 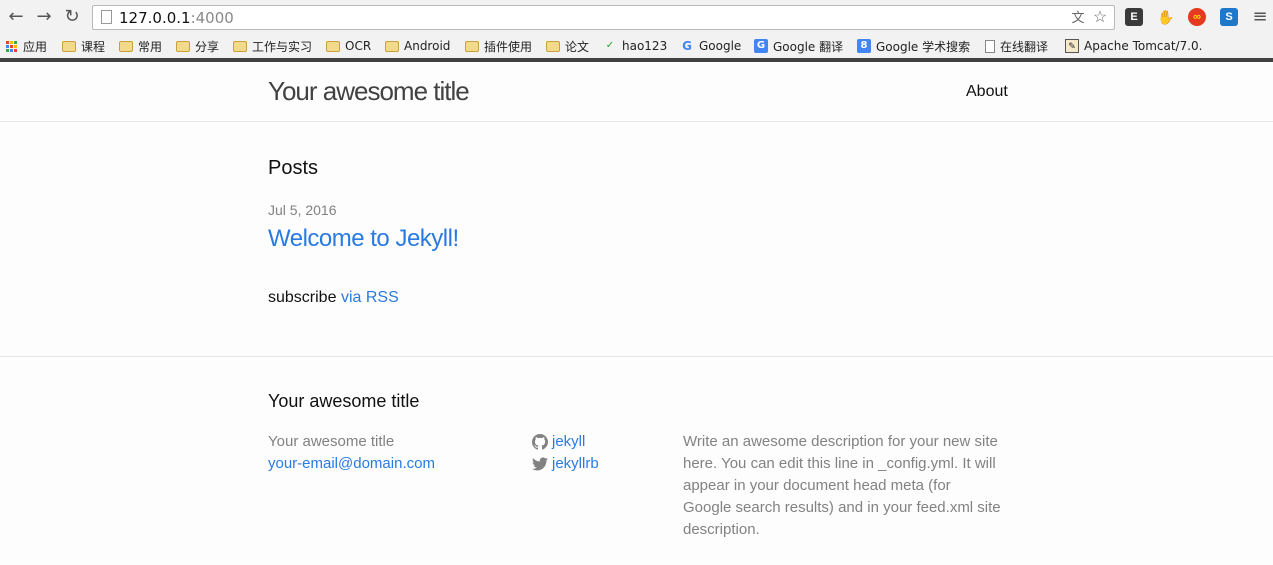 I want to click on address-bar: 127.0.0.1:4000 文 ☆, so click(x=603, y=17).